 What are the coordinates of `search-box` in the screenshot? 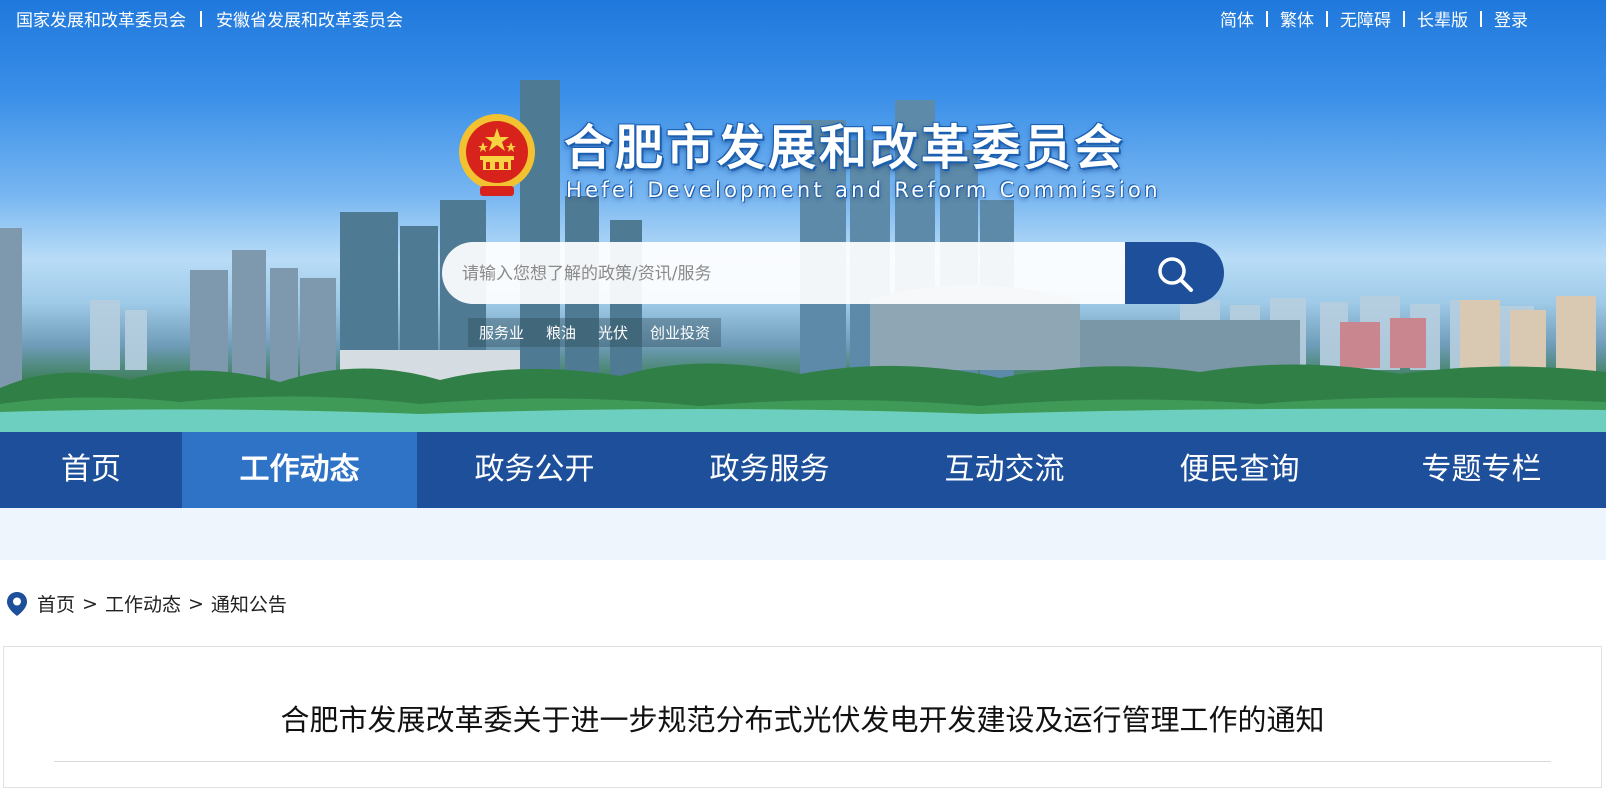 It's located at (783, 274).